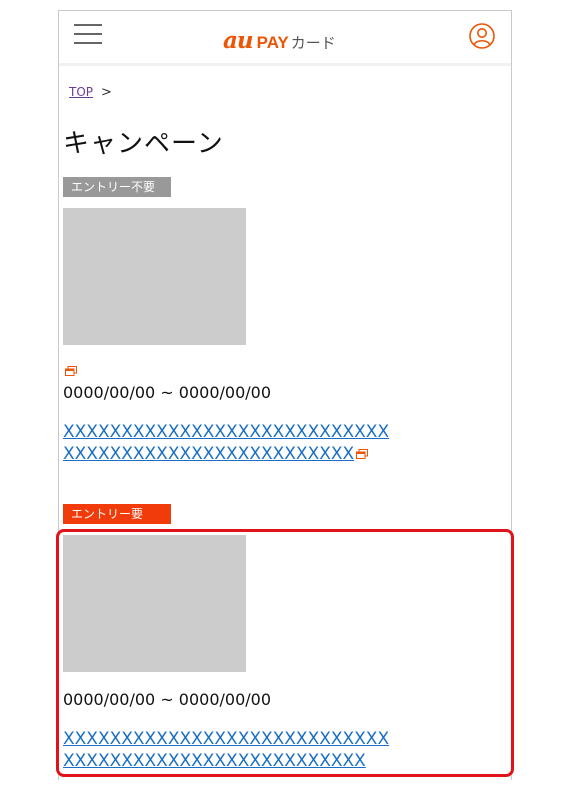  Describe the element at coordinates (81, 92) in the screenshot. I see `breadcrumb-top-link: TOP` at that location.